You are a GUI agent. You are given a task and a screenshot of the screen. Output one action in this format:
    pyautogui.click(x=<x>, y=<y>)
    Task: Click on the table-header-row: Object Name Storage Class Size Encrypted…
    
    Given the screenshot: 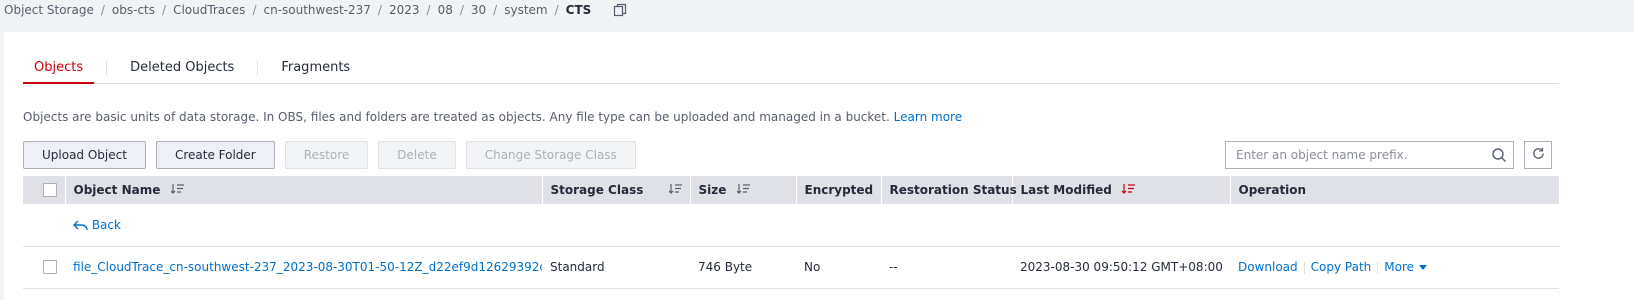 What is the action you would take?
    pyautogui.click(x=791, y=190)
    